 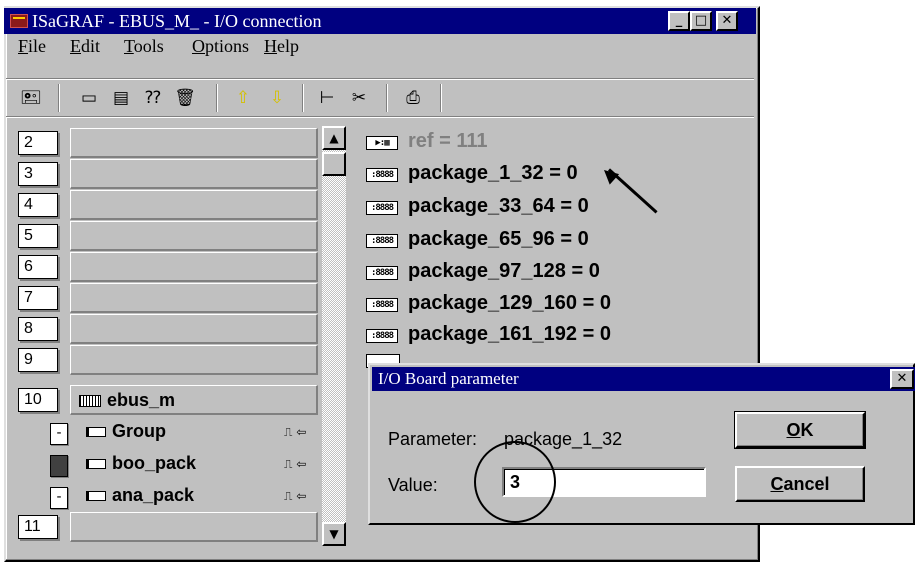 What do you see at coordinates (38, 527) in the screenshot?
I see `slot-number: 11` at bounding box center [38, 527].